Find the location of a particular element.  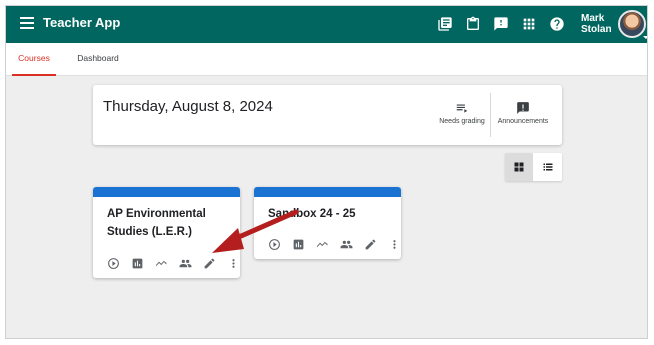

apps-icon is located at coordinates (529, 24).